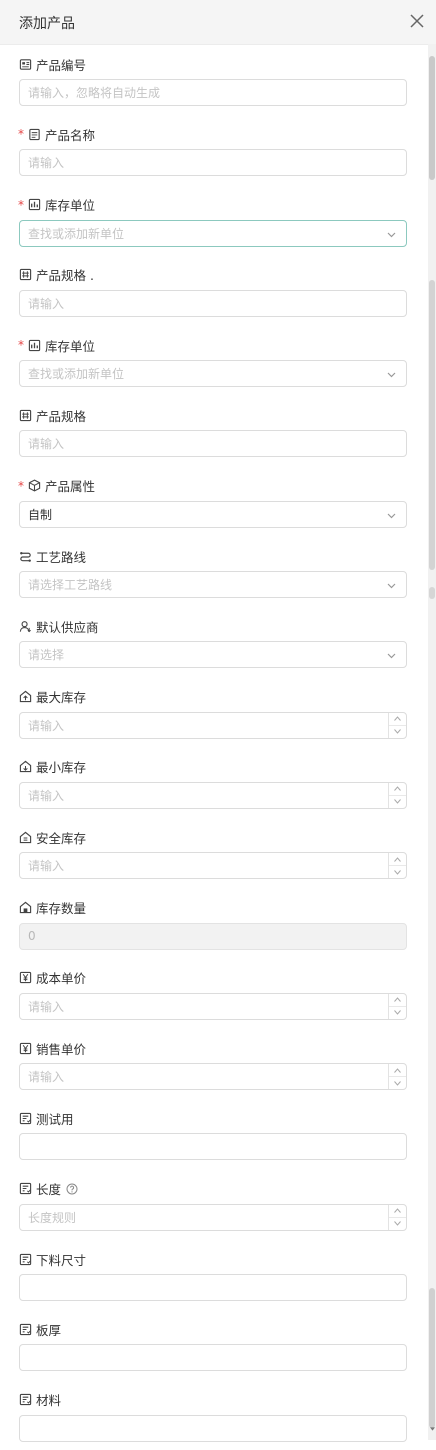 Image resolution: width=436 pixels, height=1450 pixels. What do you see at coordinates (46, 655) in the screenshot?
I see `field-placeholder: 请选择` at bounding box center [46, 655].